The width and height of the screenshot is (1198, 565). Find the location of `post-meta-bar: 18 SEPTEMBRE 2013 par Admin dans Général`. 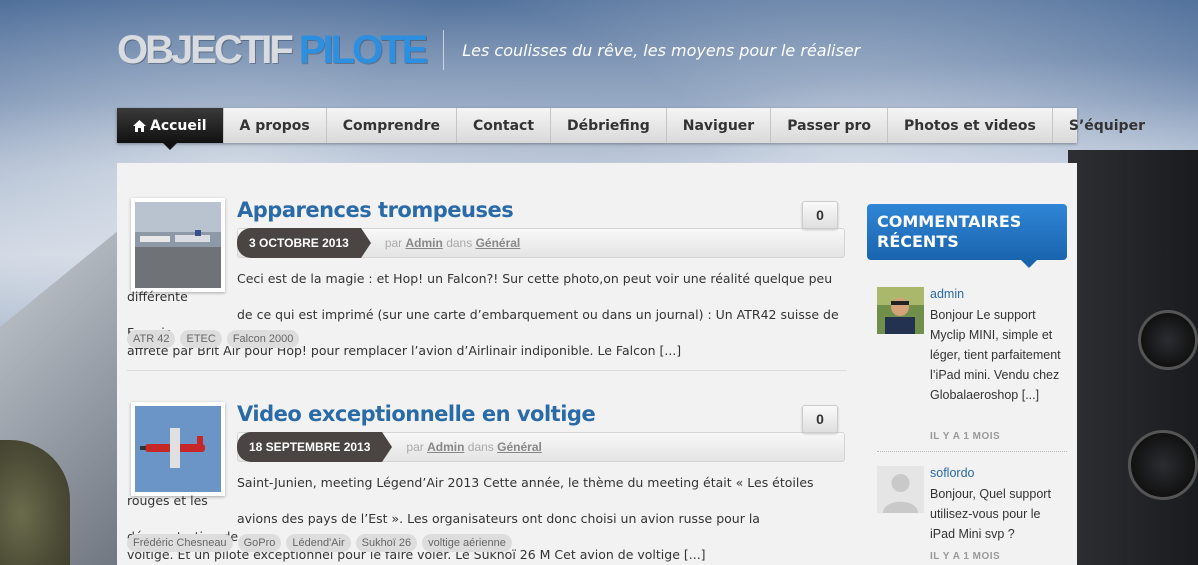

post-meta-bar: 18 SEPTEMBRE 2013 par Admin dans Général is located at coordinates (541, 447).